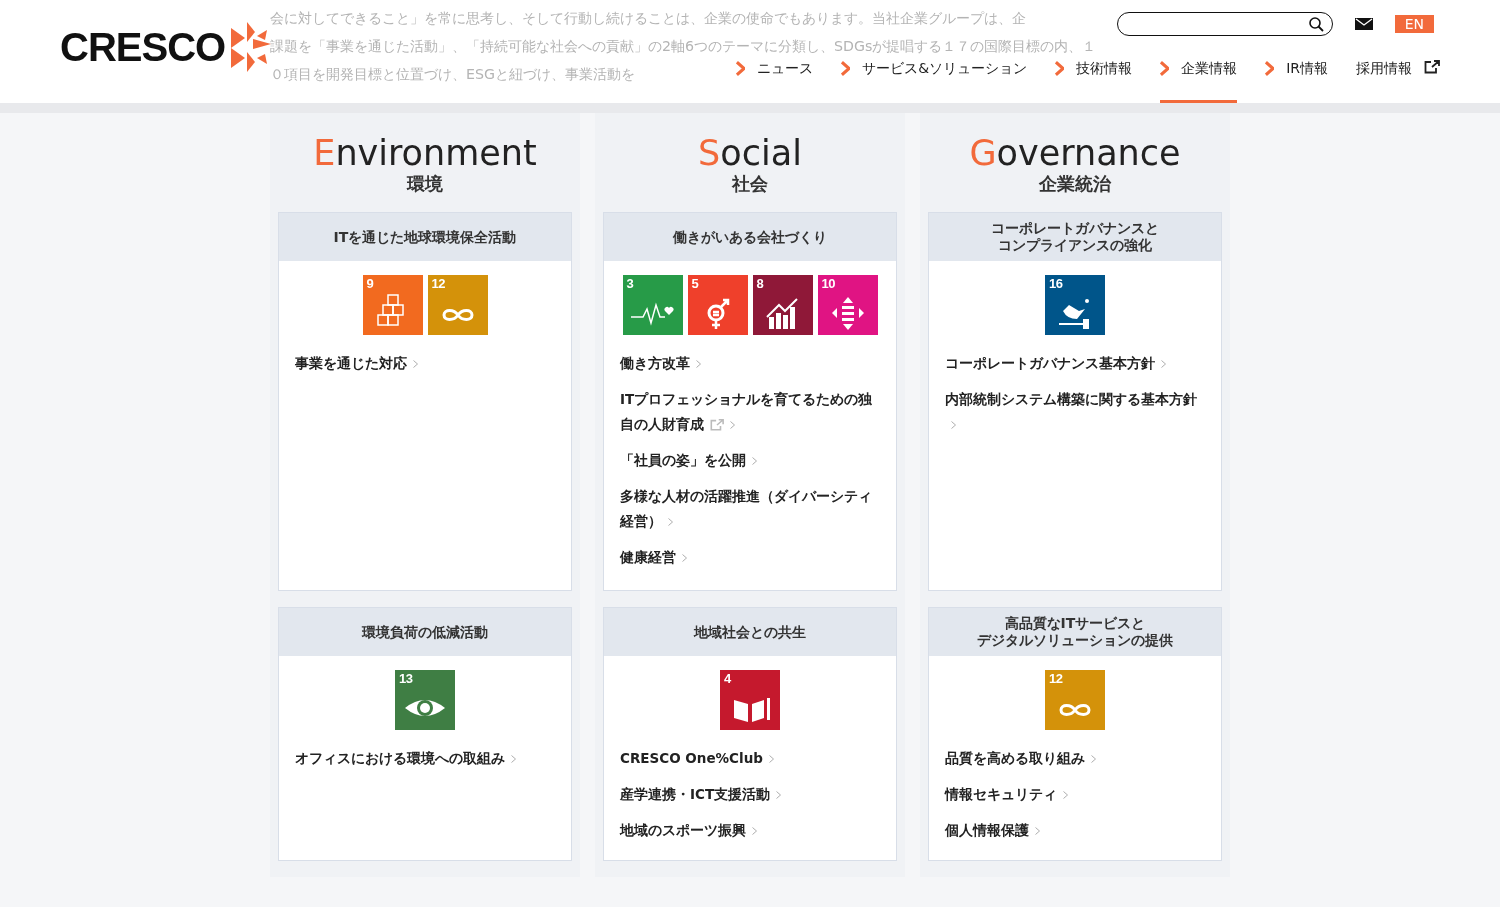  Describe the element at coordinates (1075, 363) in the screenshot. I see `topic-link: コーポレートガバナンス基本方針` at that location.